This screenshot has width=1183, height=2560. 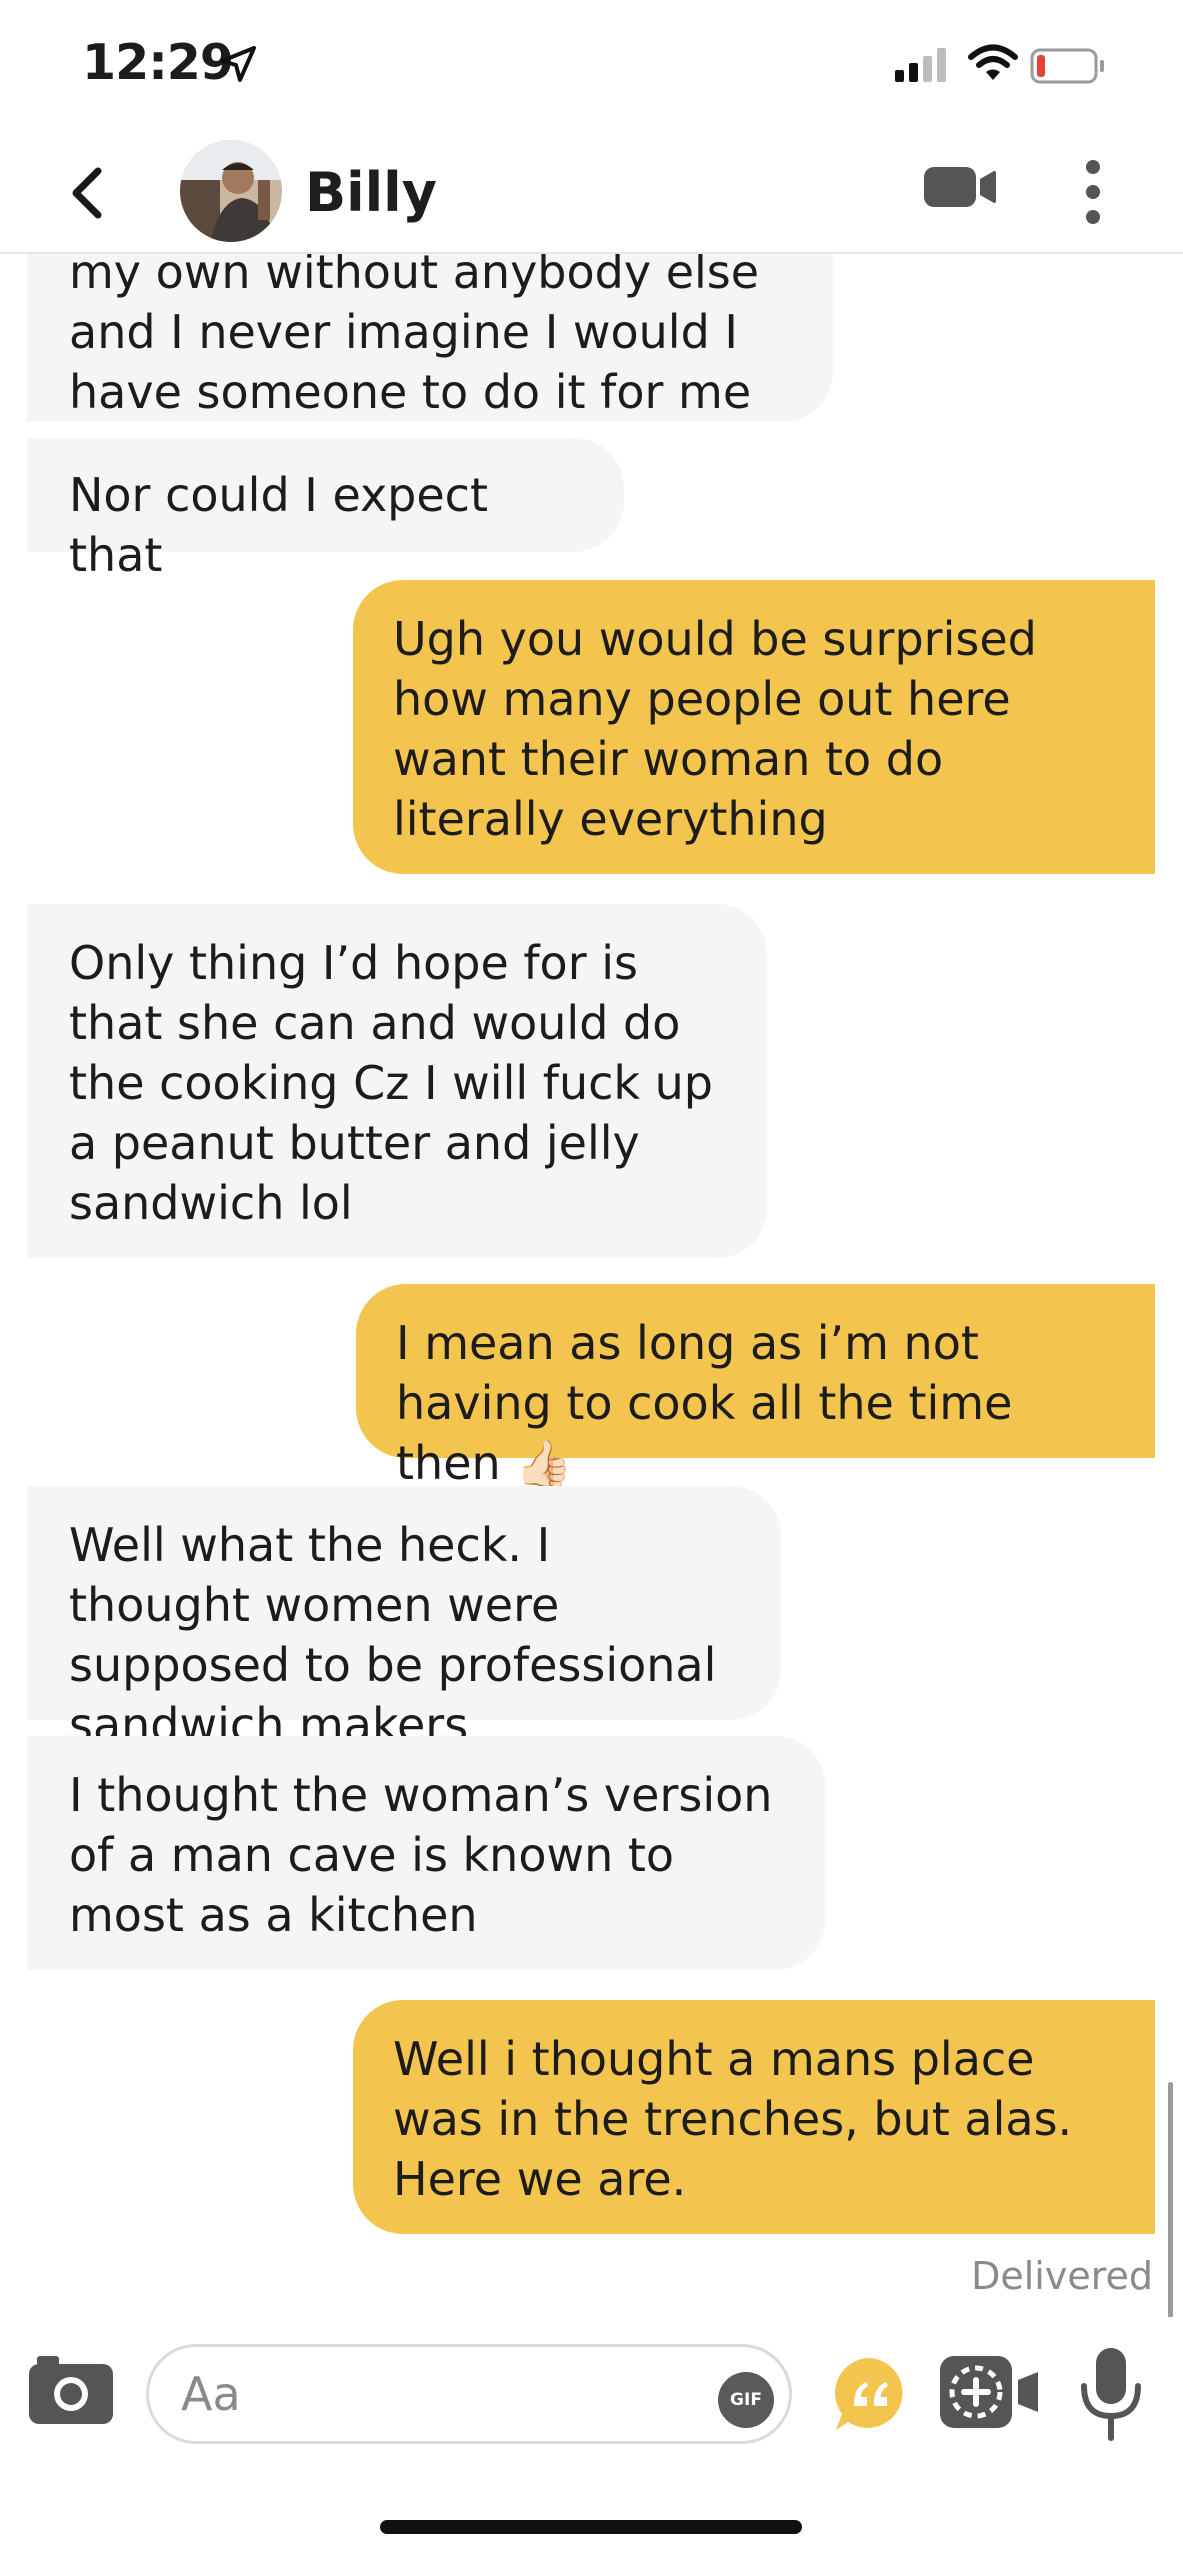 I want to click on video-note-icon, so click(x=990, y=2394).